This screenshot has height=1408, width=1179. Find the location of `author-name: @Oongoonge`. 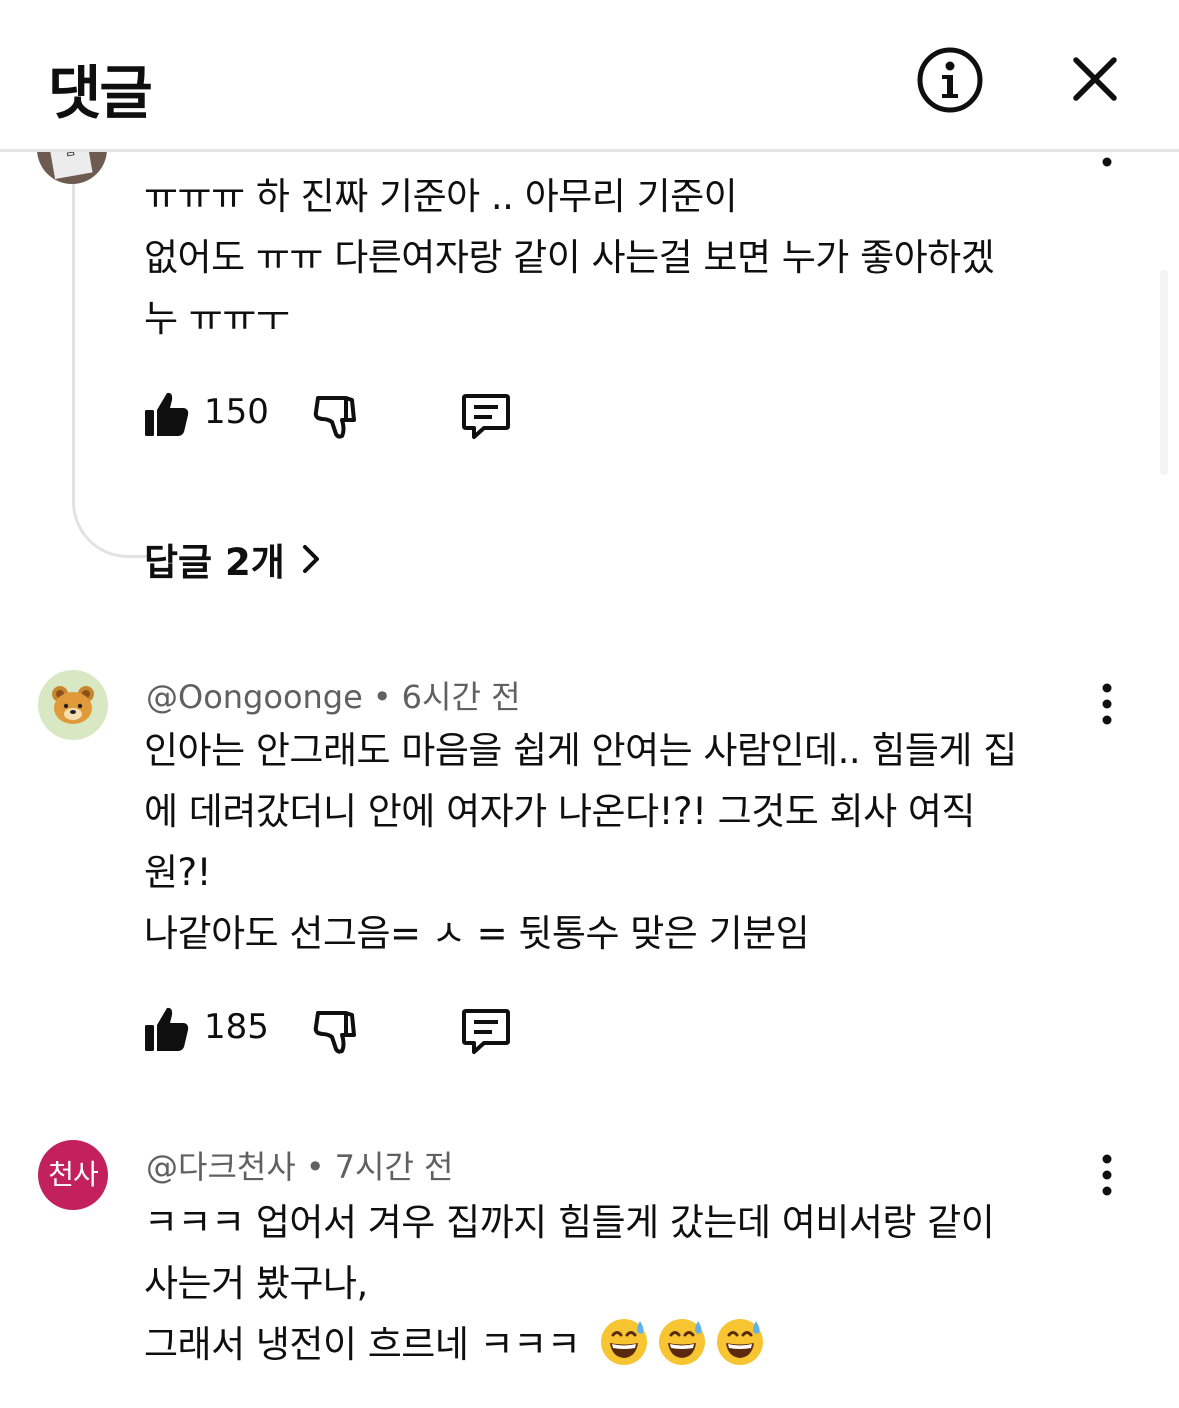

author-name: @Oongoonge is located at coordinates (254, 697).